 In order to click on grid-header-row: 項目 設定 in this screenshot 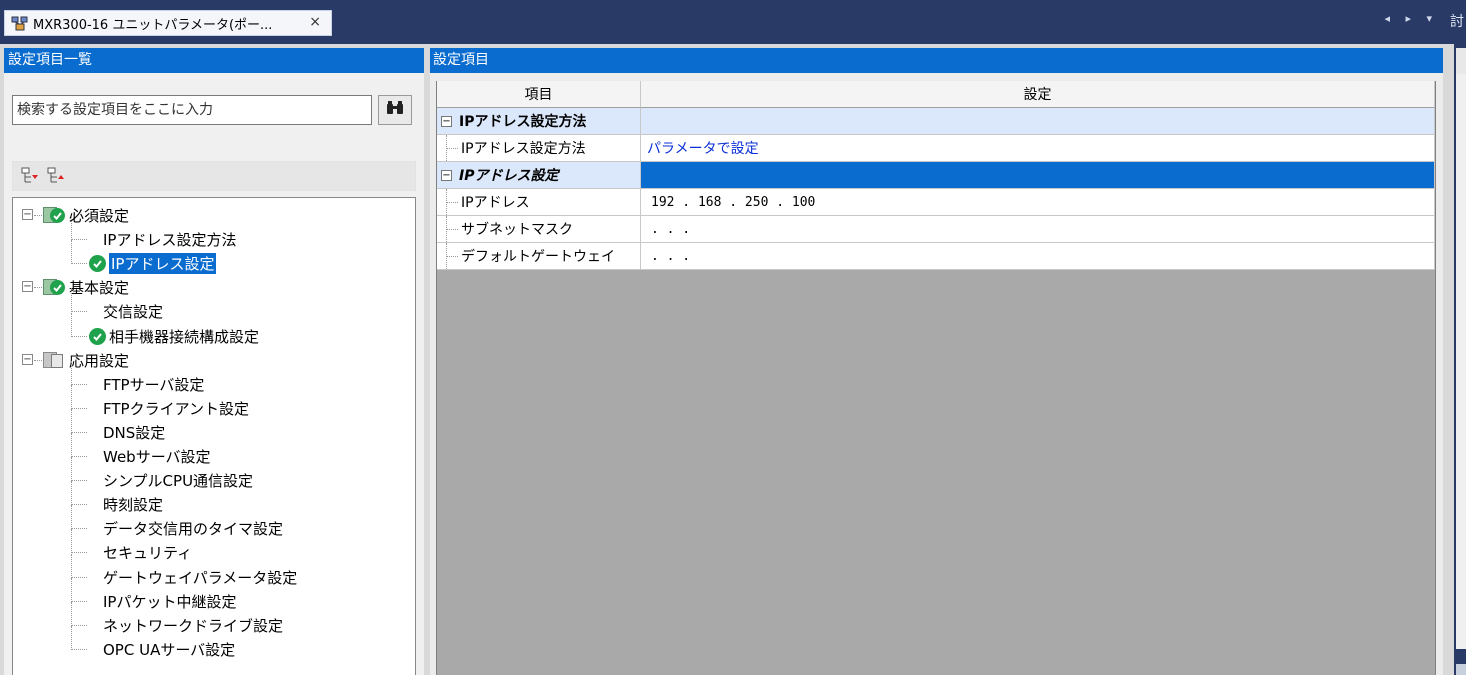, I will do `click(936, 94)`.